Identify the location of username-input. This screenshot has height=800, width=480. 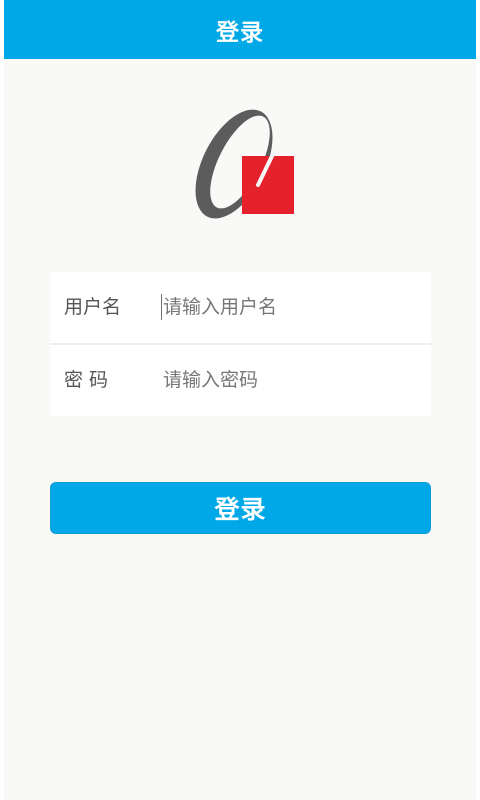
(287, 307).